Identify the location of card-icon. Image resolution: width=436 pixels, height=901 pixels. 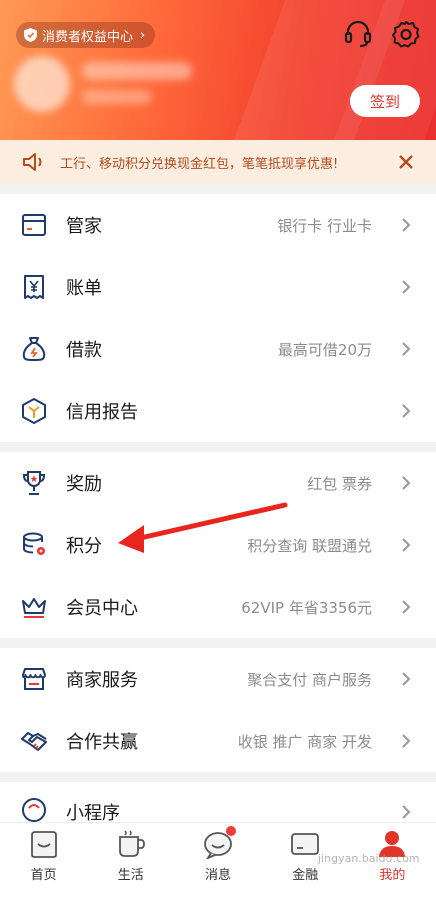
(305, 844).